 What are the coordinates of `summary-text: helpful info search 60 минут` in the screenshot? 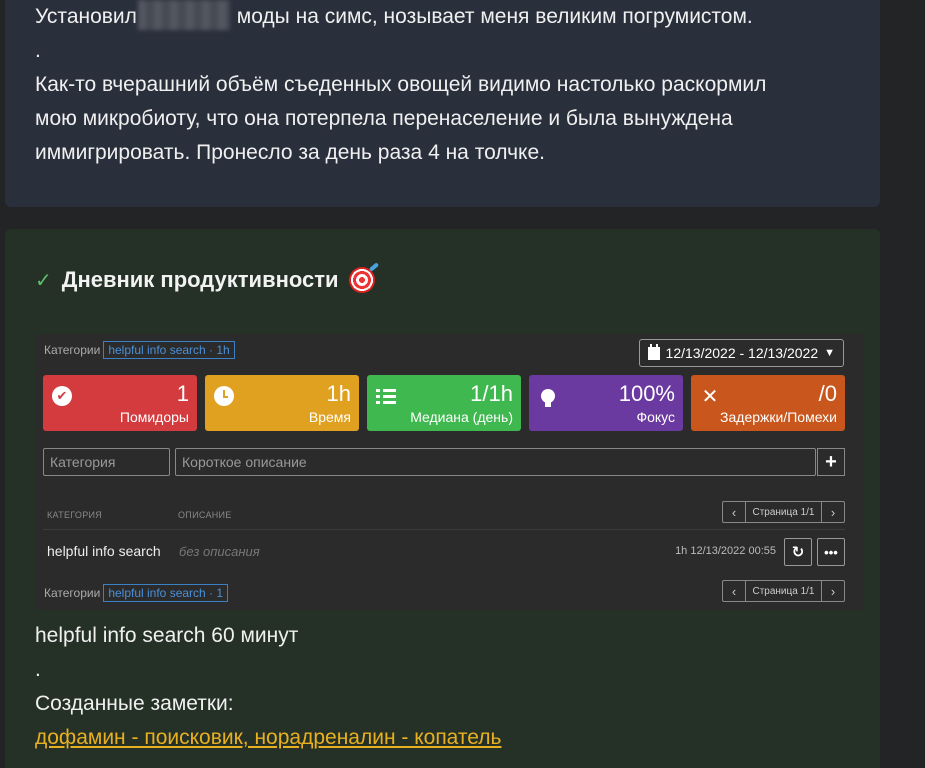 It's located at (167, 635).